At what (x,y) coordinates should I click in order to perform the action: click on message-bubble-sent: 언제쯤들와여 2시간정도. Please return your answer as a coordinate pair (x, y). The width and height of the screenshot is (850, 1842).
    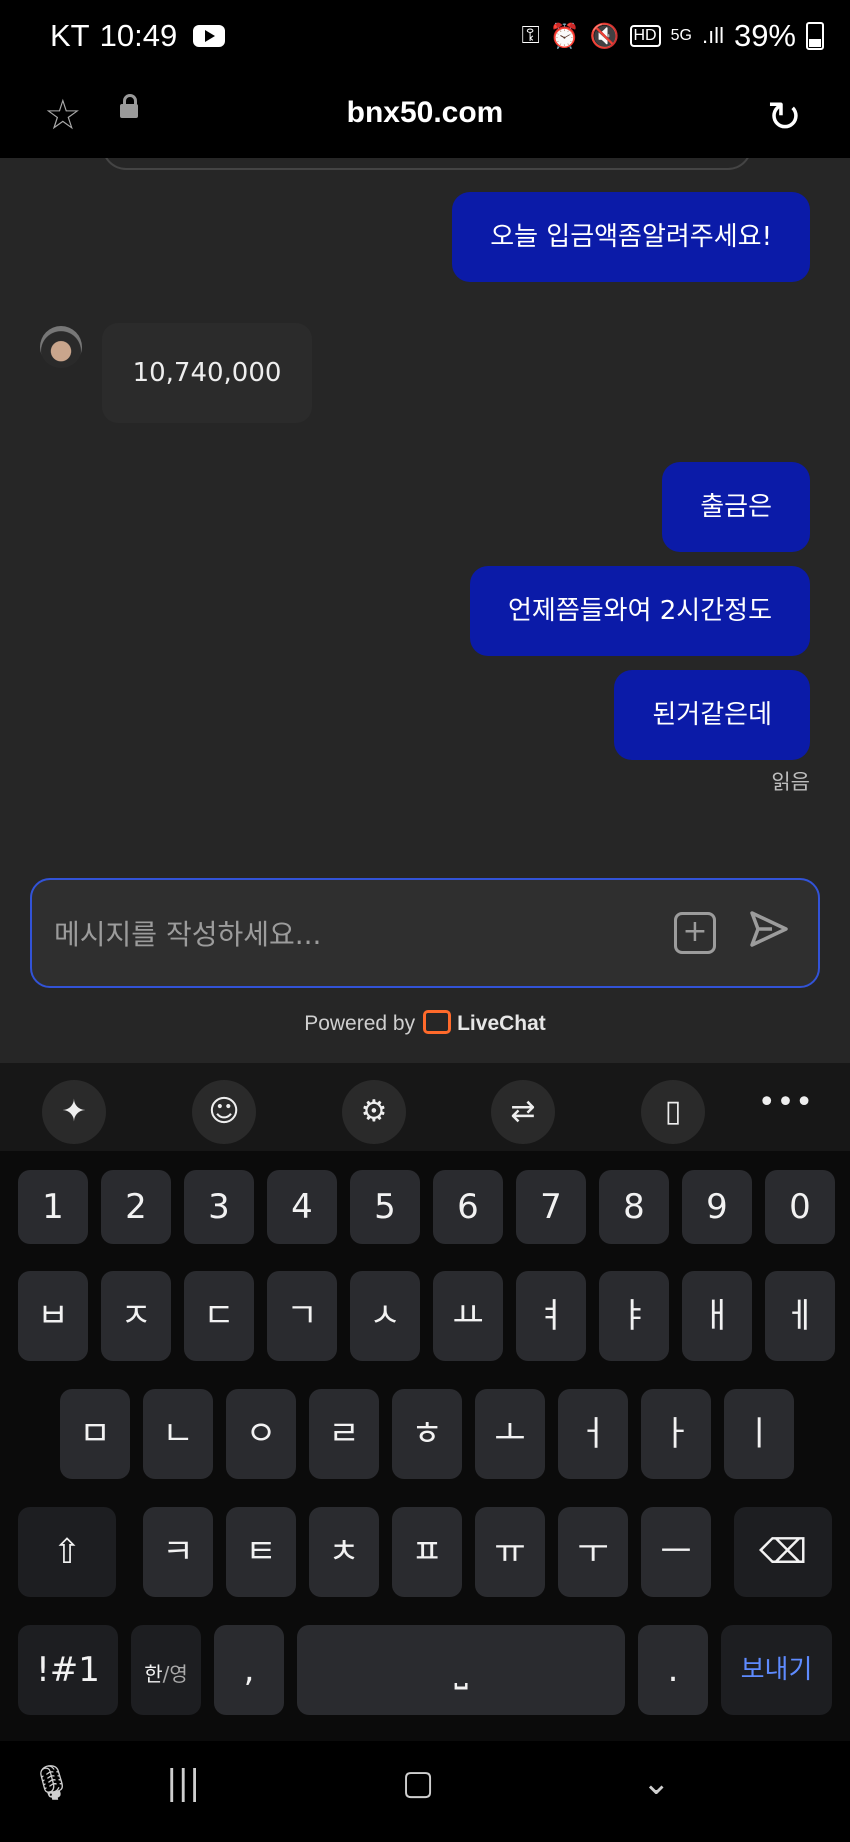
    Looking at the image, I should click on (639, 611).